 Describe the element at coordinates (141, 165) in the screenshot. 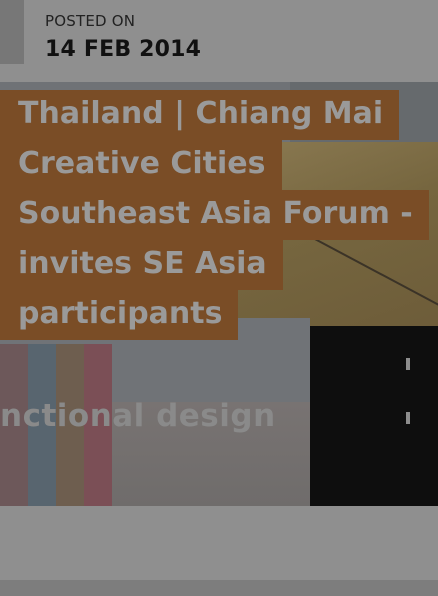

I see `post-title-line: Creative Cities` at that location.